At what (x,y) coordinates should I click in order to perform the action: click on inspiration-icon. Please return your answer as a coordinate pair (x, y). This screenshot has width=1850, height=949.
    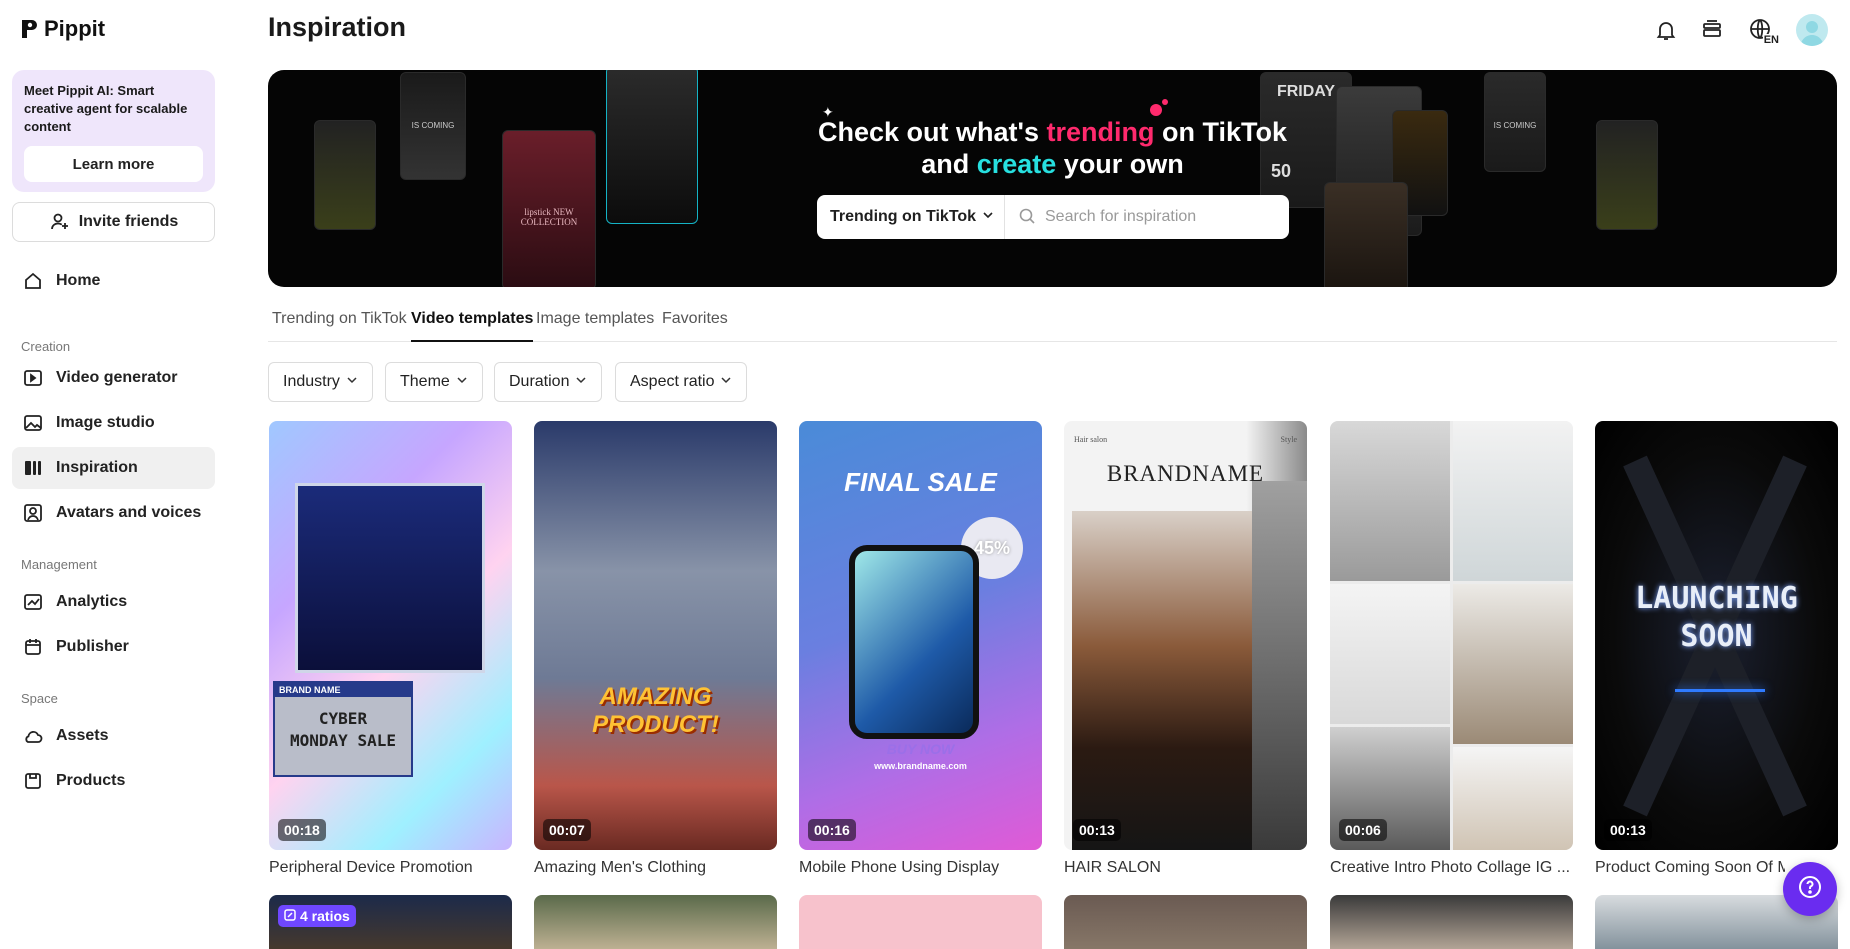
    Looking at the image, I should click on (33, 468).